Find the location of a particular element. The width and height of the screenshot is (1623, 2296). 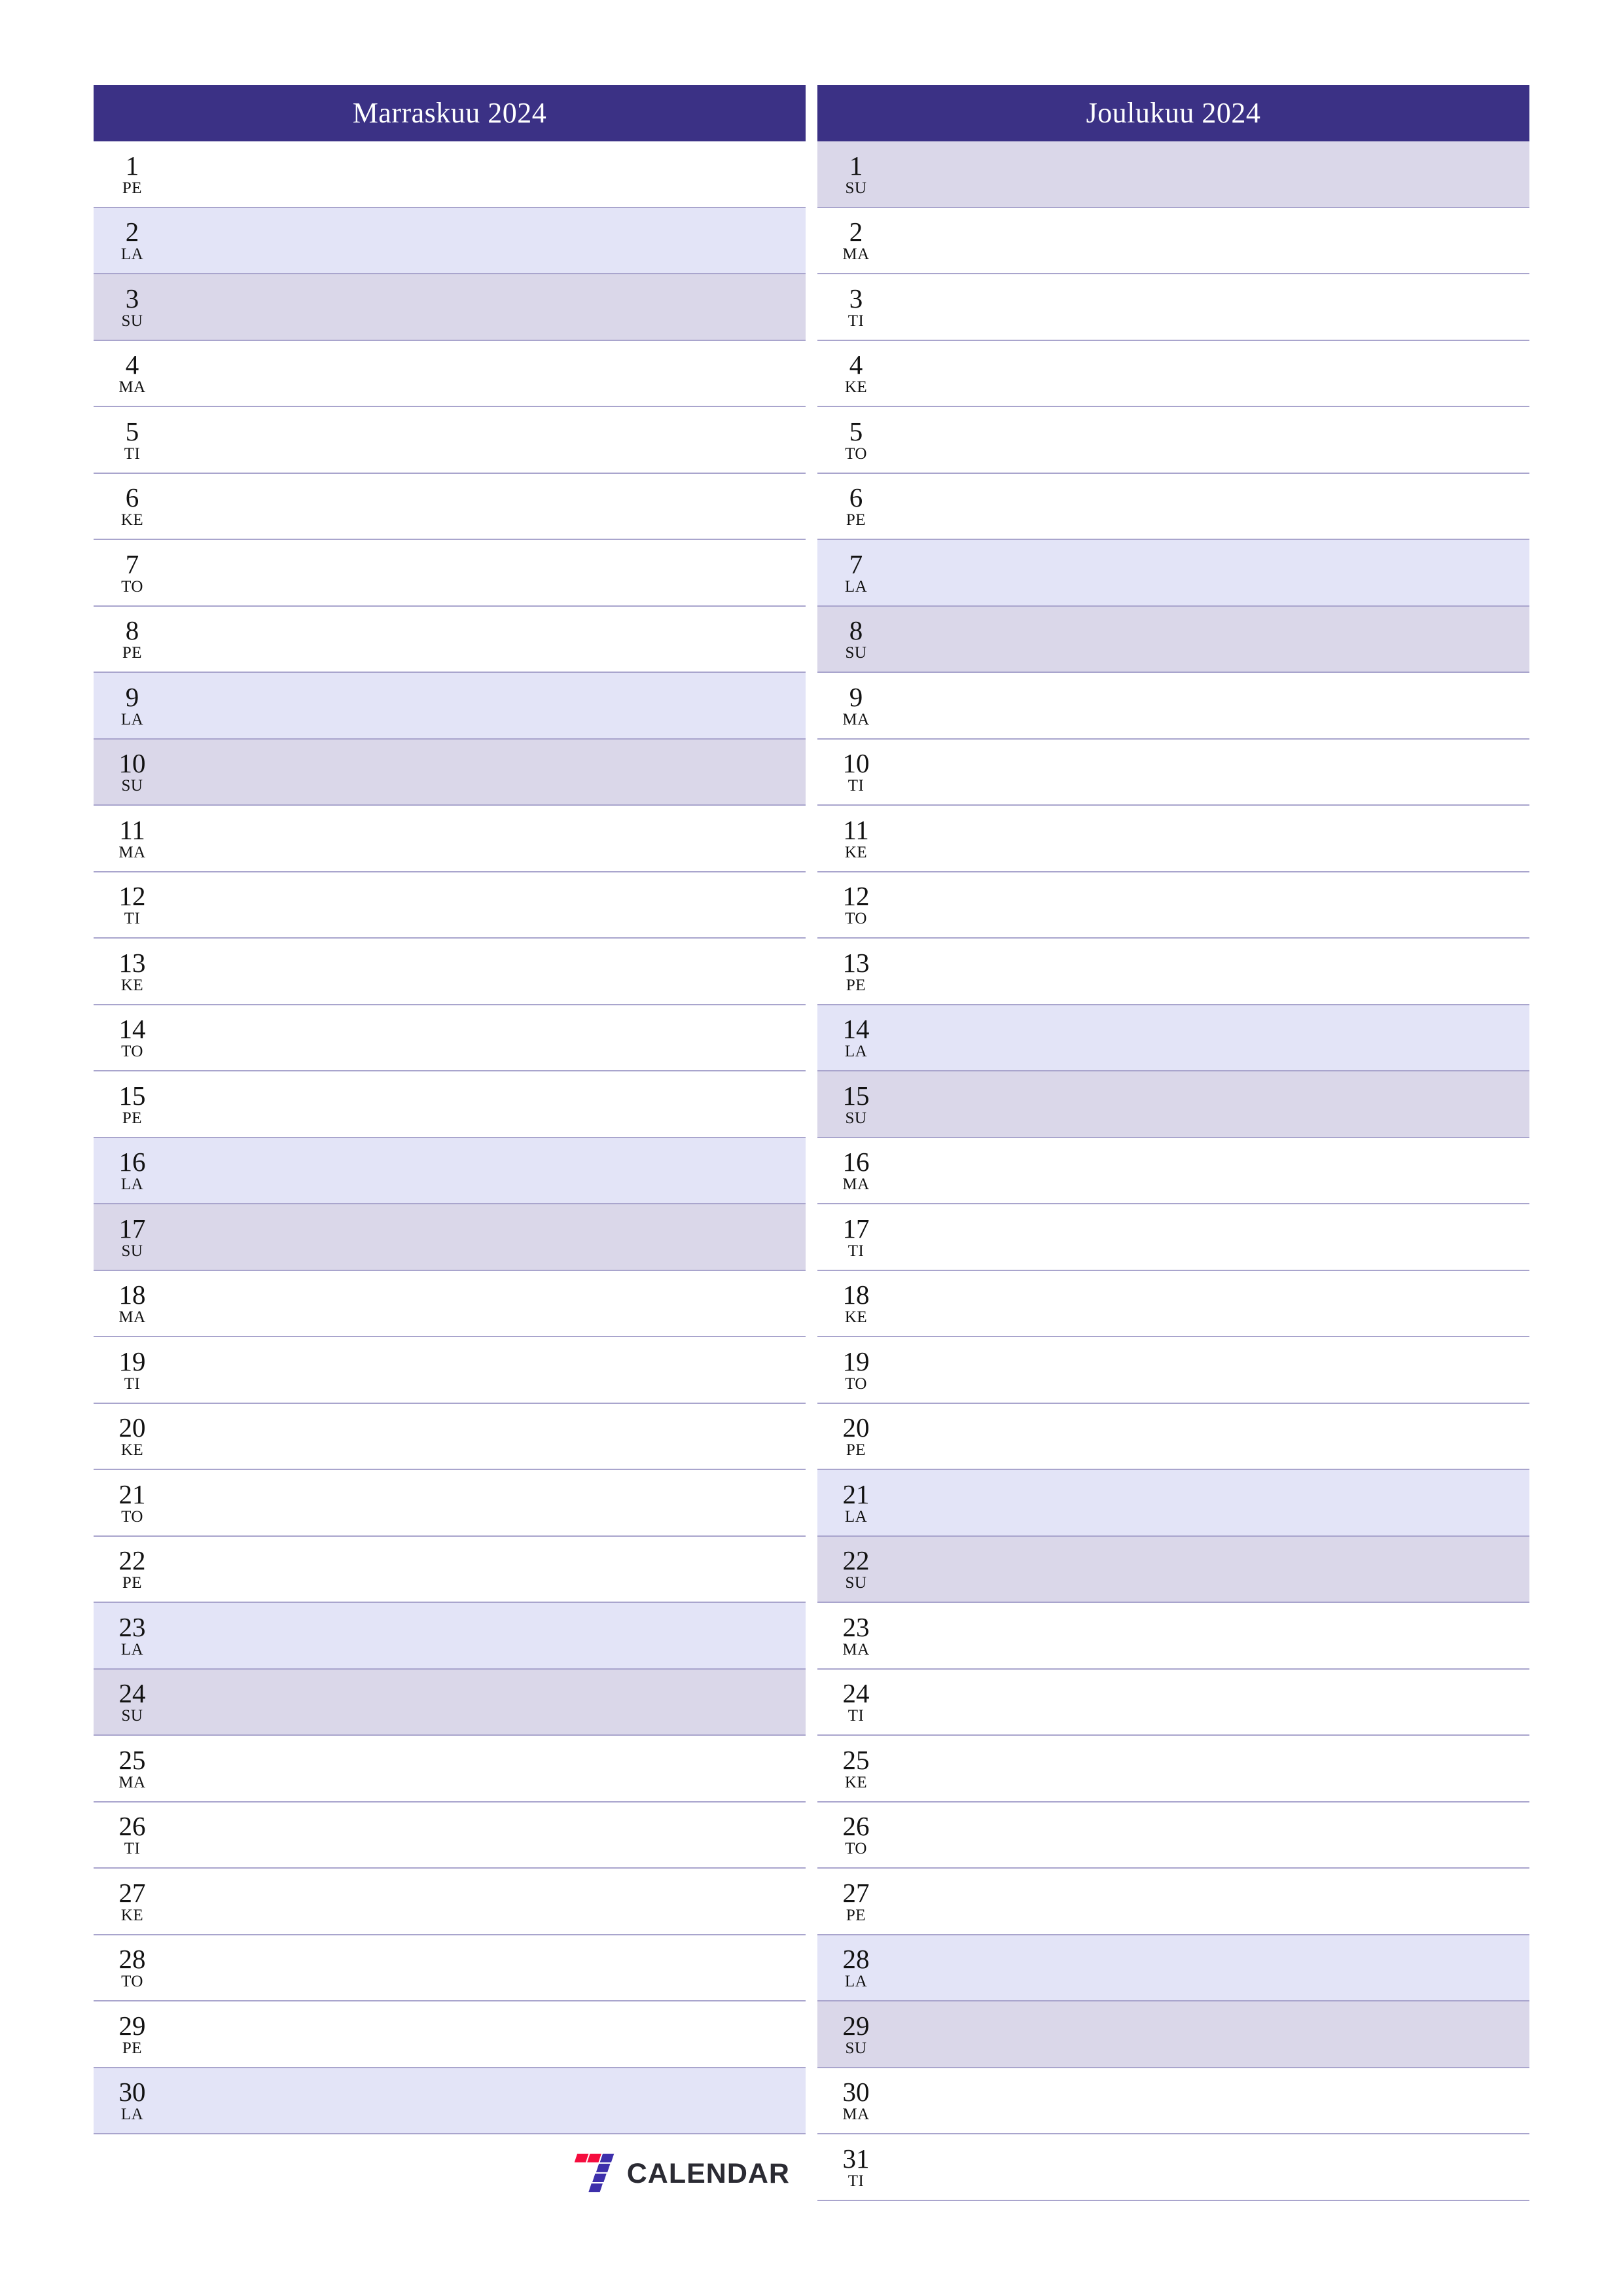

day-row: 3 SU is located at coordinates (450, 307).